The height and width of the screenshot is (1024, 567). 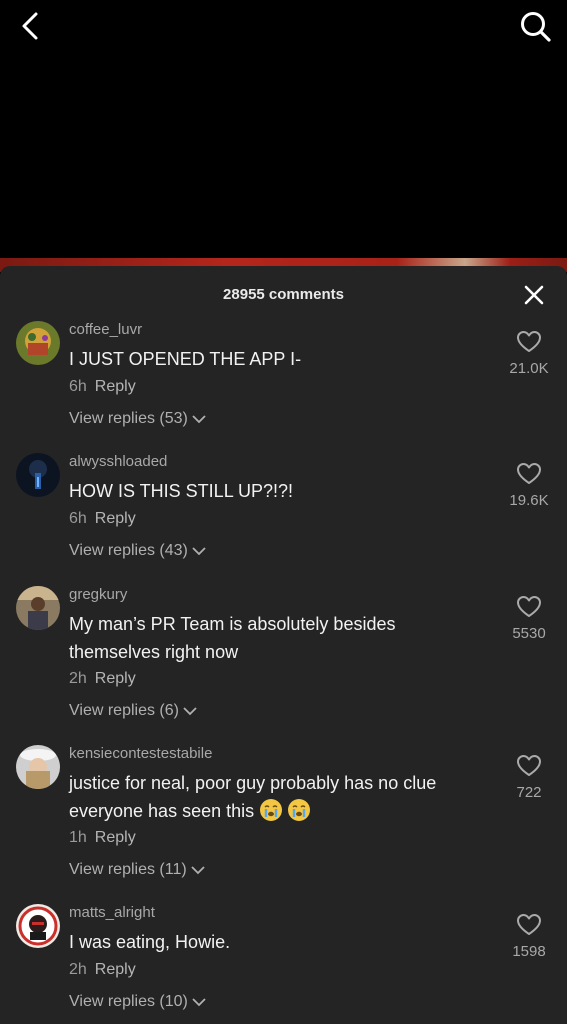 I want to click on view-replies-button: View replies (53), so click(x=137, y=419).